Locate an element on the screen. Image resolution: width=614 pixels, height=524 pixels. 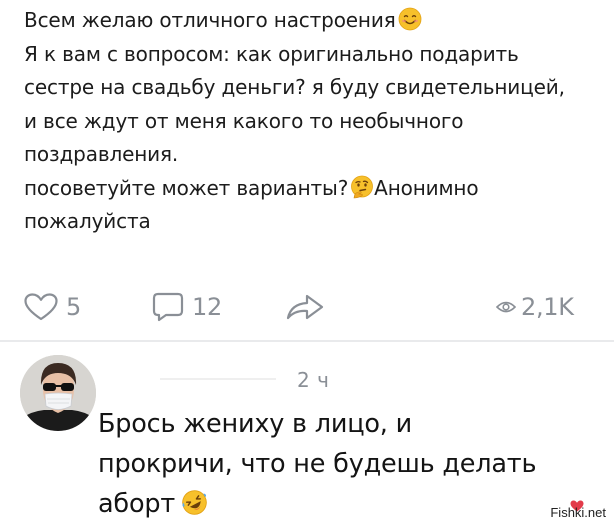
rolling-laughing-face-icon is located at coordinates (194, 502).